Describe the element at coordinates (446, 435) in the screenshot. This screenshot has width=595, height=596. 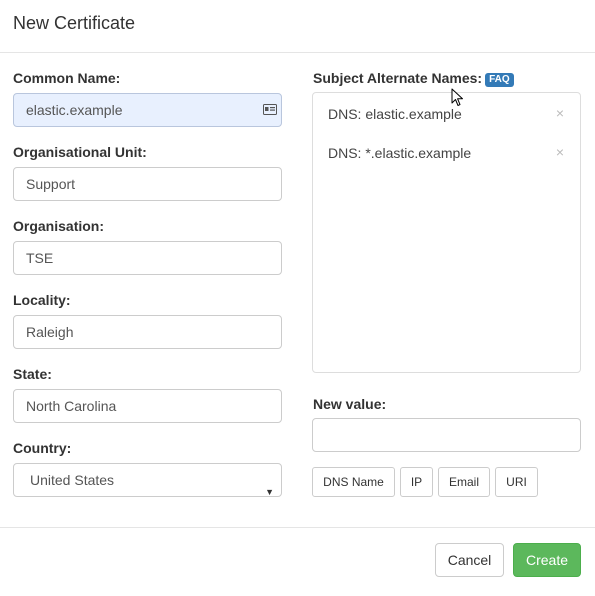
I see `new-value-input` at that location.